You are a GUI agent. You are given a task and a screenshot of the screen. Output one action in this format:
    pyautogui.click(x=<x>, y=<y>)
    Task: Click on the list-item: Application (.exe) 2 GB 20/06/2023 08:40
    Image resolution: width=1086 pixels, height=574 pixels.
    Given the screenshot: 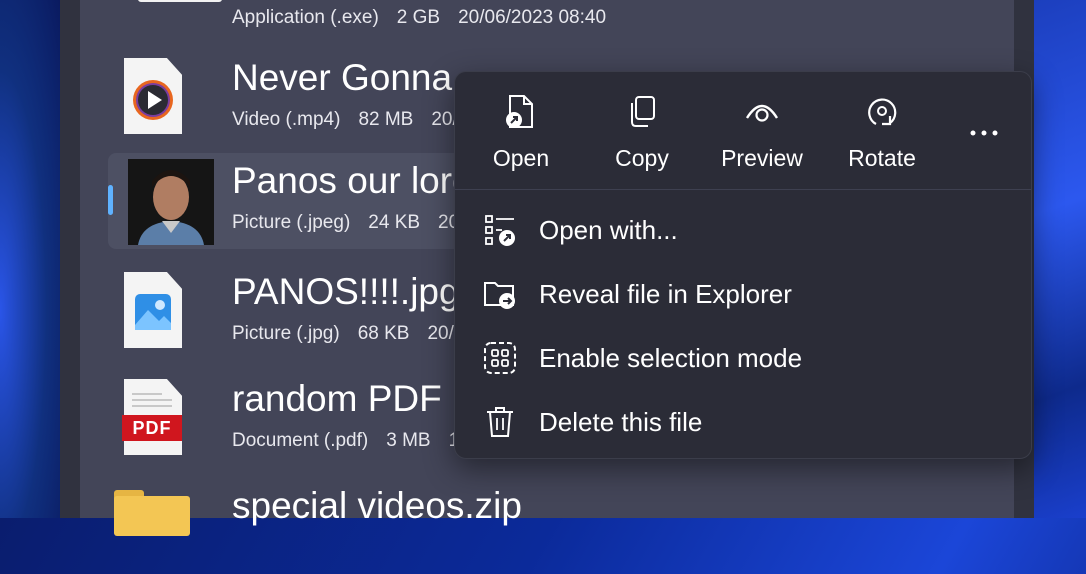 What is the action you would take?
    pyautogui.click(x=357, y=26)
    